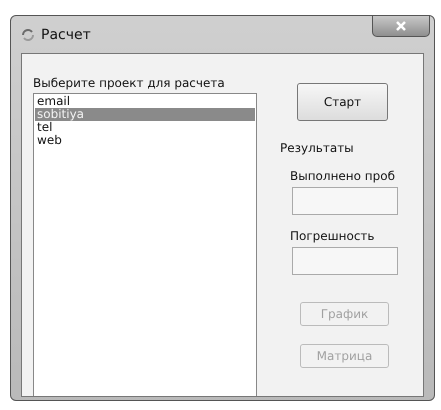 The image size is (441, 410). I want to click on close-icon, so click(401, 26).